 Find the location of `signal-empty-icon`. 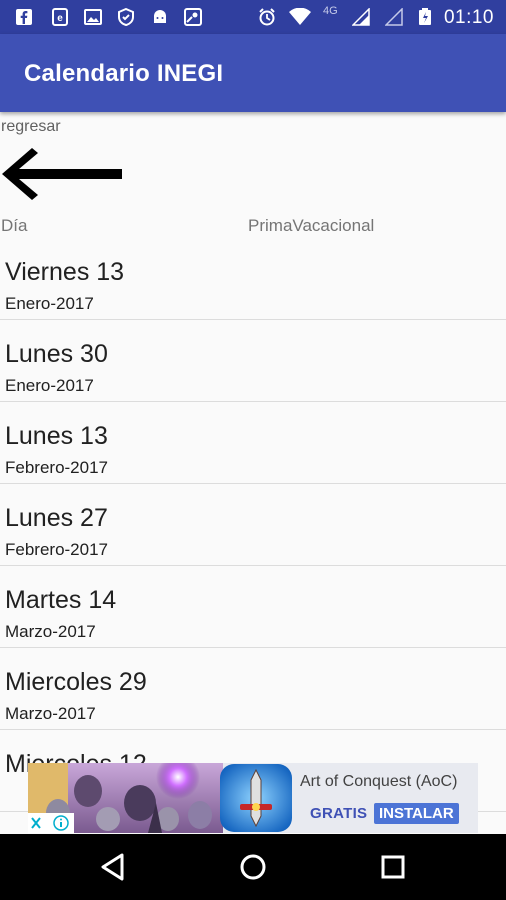

signal-empty-icon is located at coordinates (394, 17).